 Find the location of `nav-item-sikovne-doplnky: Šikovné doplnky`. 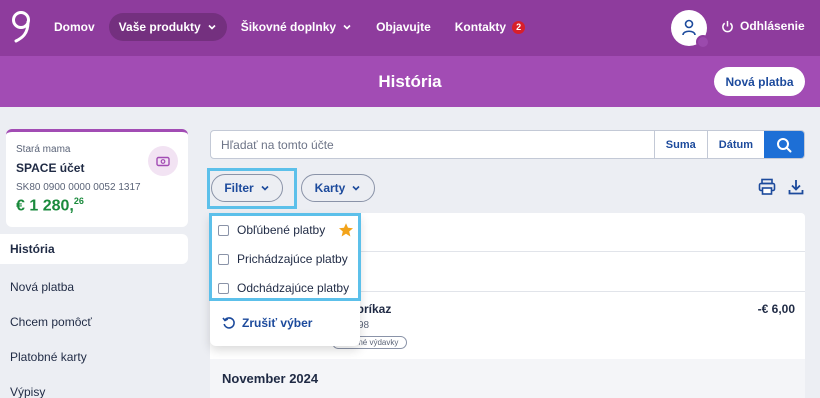

nav-item-sikovne-doplnky: Šikovné doplnky is located at coordinates (296, 27).